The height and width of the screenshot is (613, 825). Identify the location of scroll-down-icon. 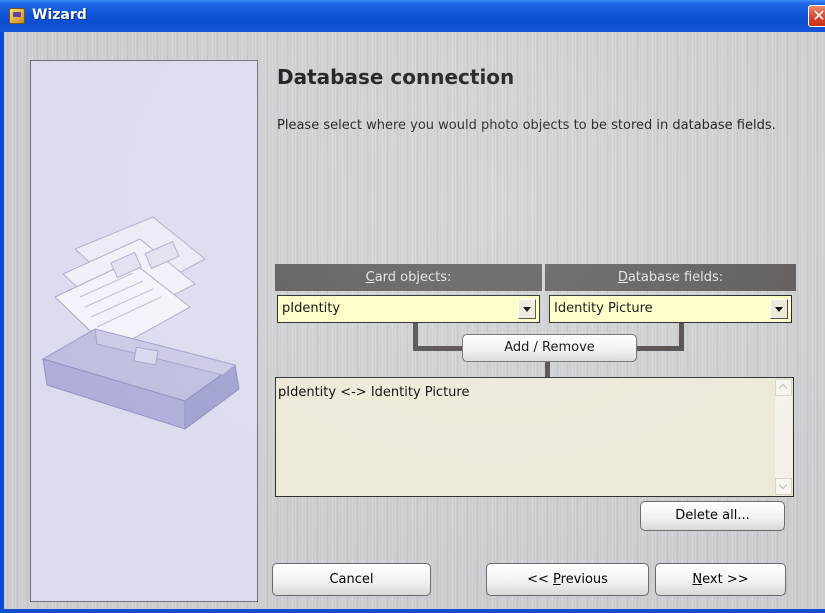
(783, 486).